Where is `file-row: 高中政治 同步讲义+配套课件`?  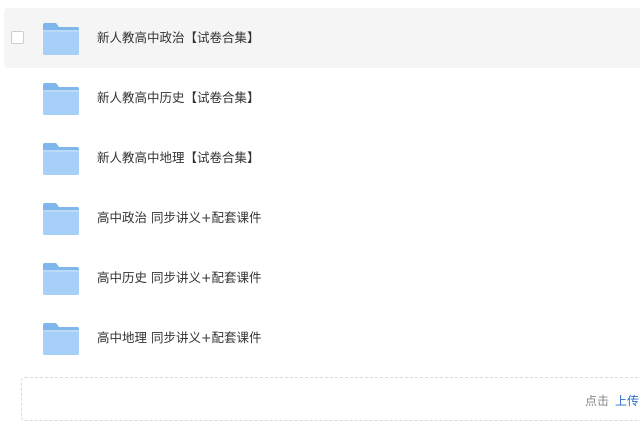
file-row: 高中政治 同步讲义+配套课件 is located at coordinates (320, 218).